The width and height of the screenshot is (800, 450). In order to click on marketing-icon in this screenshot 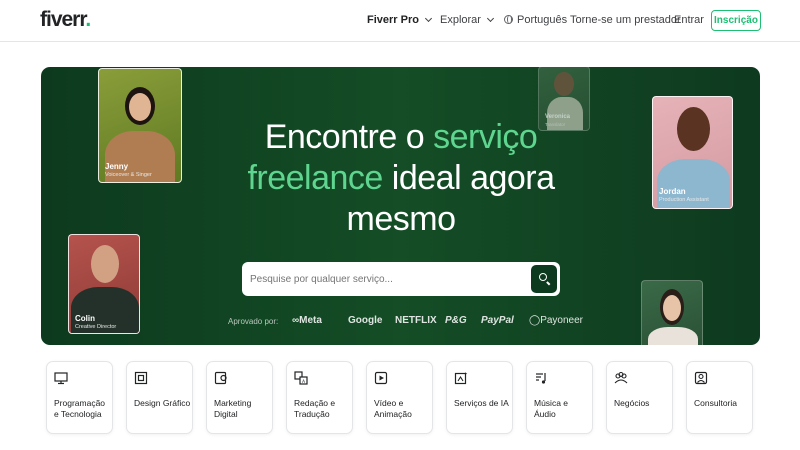, I will do `click(220, 378)`.